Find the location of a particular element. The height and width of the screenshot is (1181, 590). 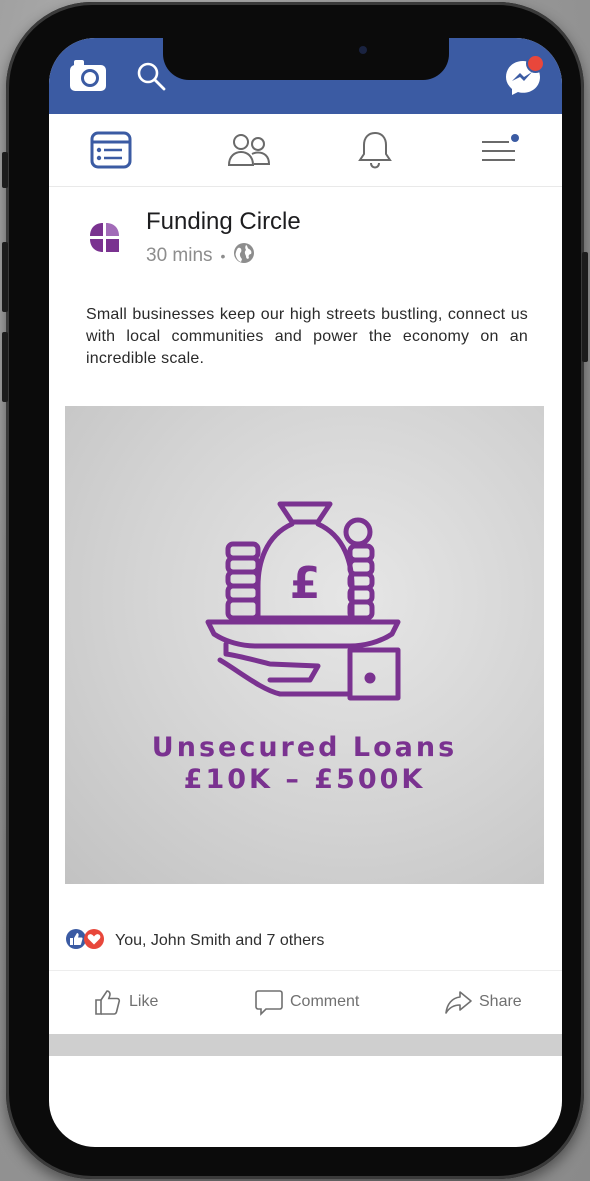

phone-notch is located at coordinates (306, 59).